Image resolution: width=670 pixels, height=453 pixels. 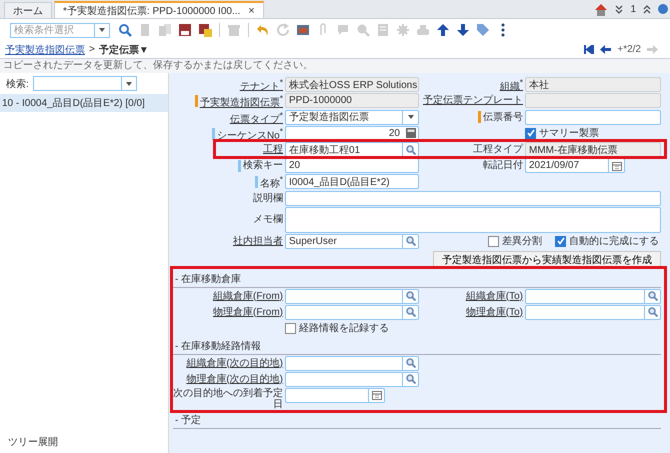 I want to click on section-title: - 在庫移動倉庫, so click(x=208, y=279).